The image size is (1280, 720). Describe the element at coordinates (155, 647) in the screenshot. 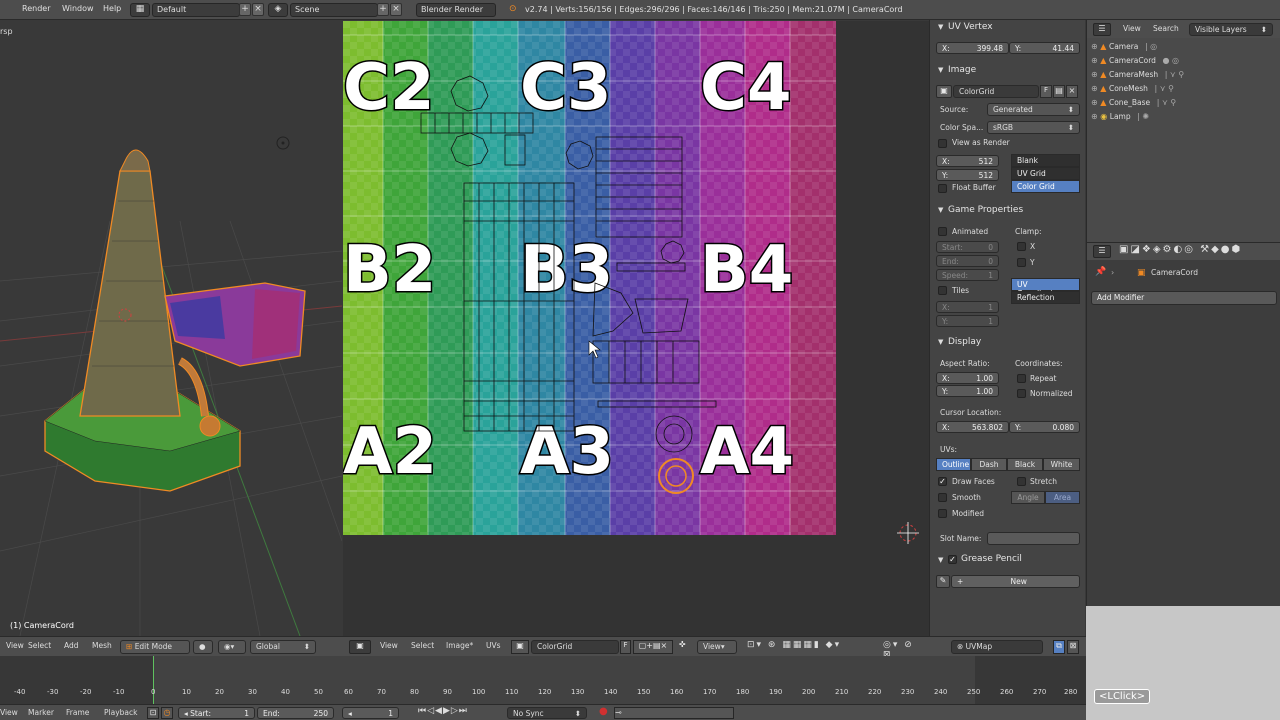

I see `mode-dropdown: ⊞ Edit Mode` at that location.